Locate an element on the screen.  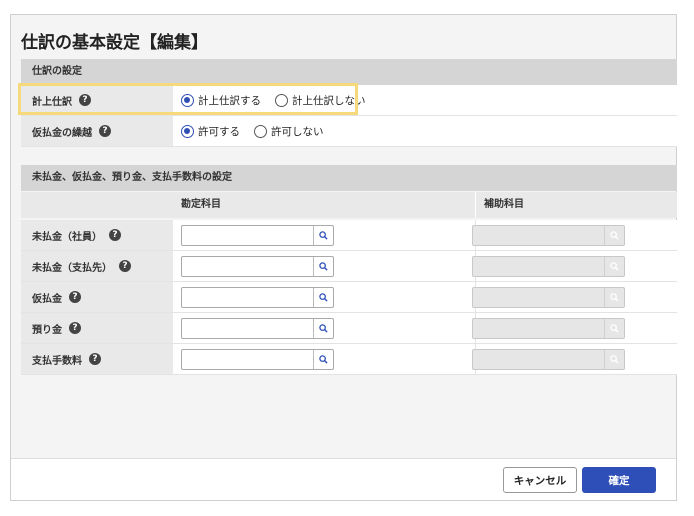
dialog-title: 仕訳の基本設定【編集】 is located at coordinates (114, 43).